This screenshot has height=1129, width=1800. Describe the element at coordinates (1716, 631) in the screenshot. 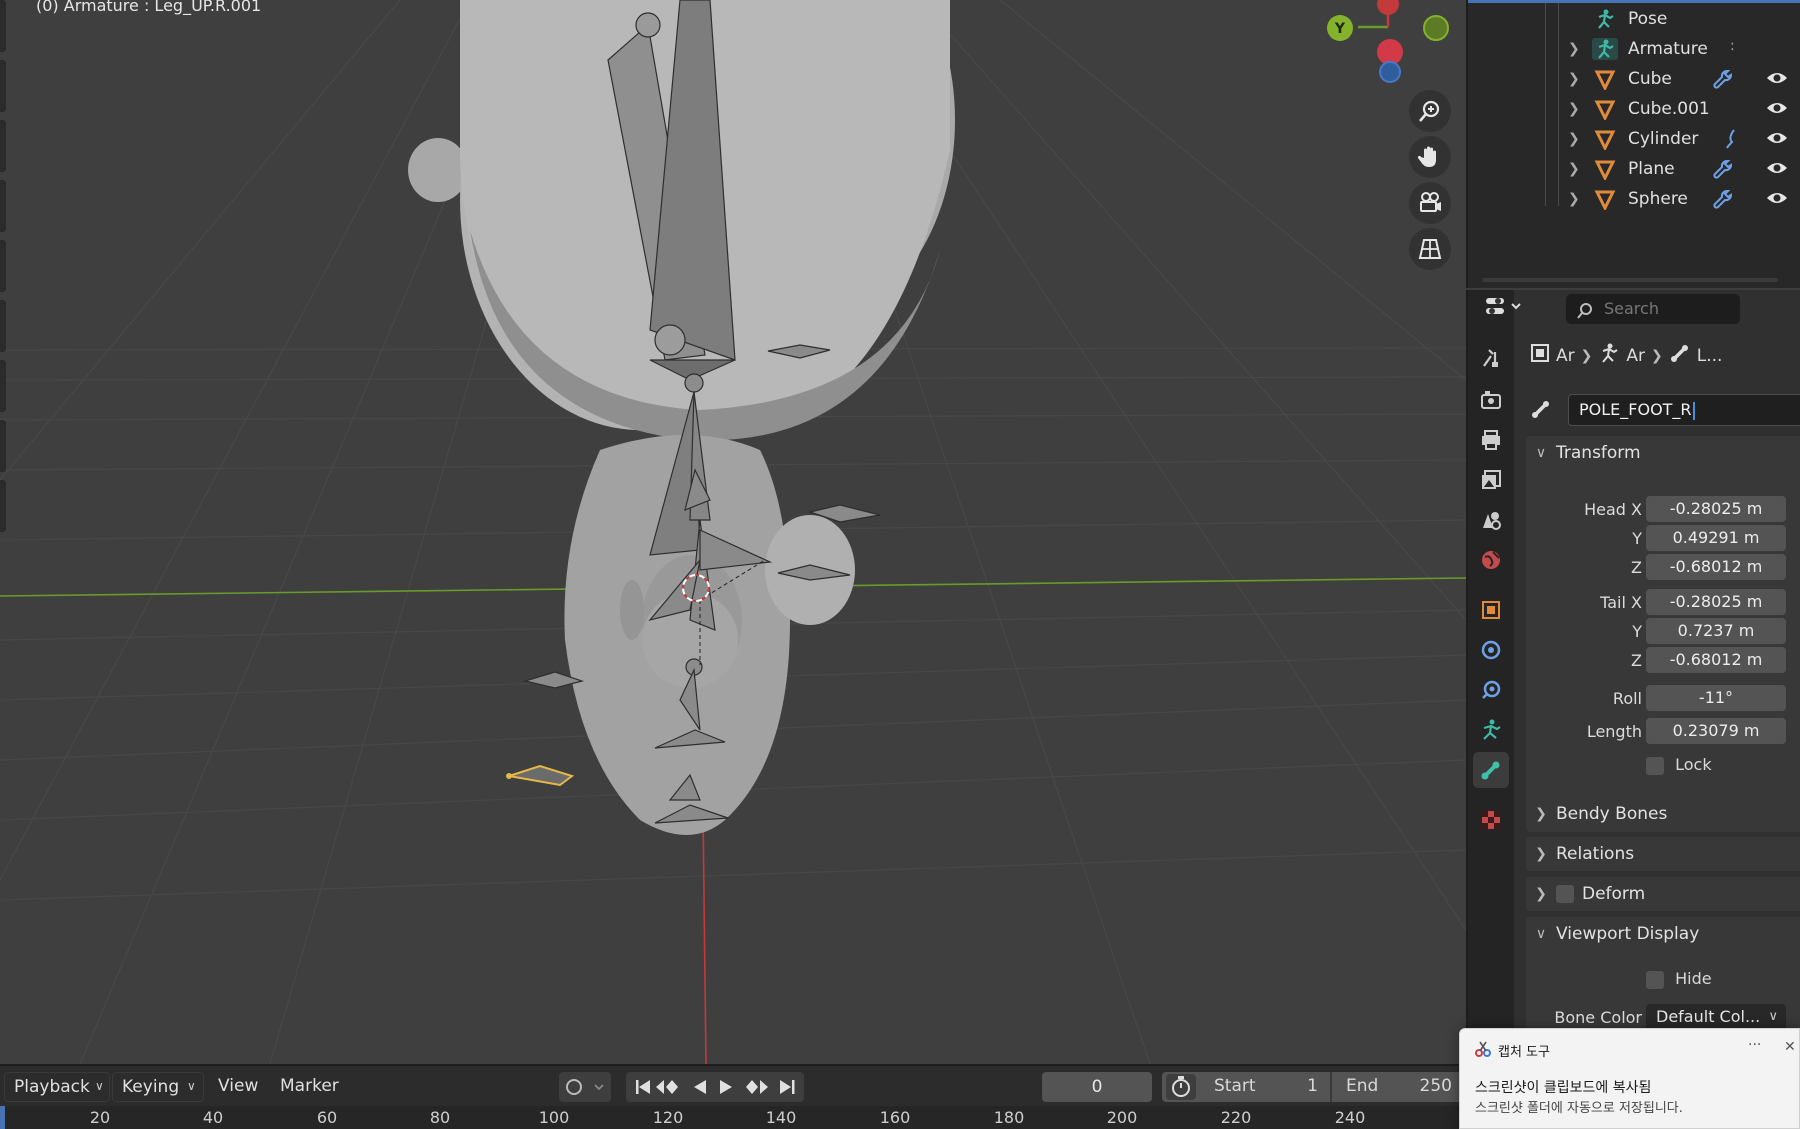

I see `tail-y-field: 0.7237 m` at that location.